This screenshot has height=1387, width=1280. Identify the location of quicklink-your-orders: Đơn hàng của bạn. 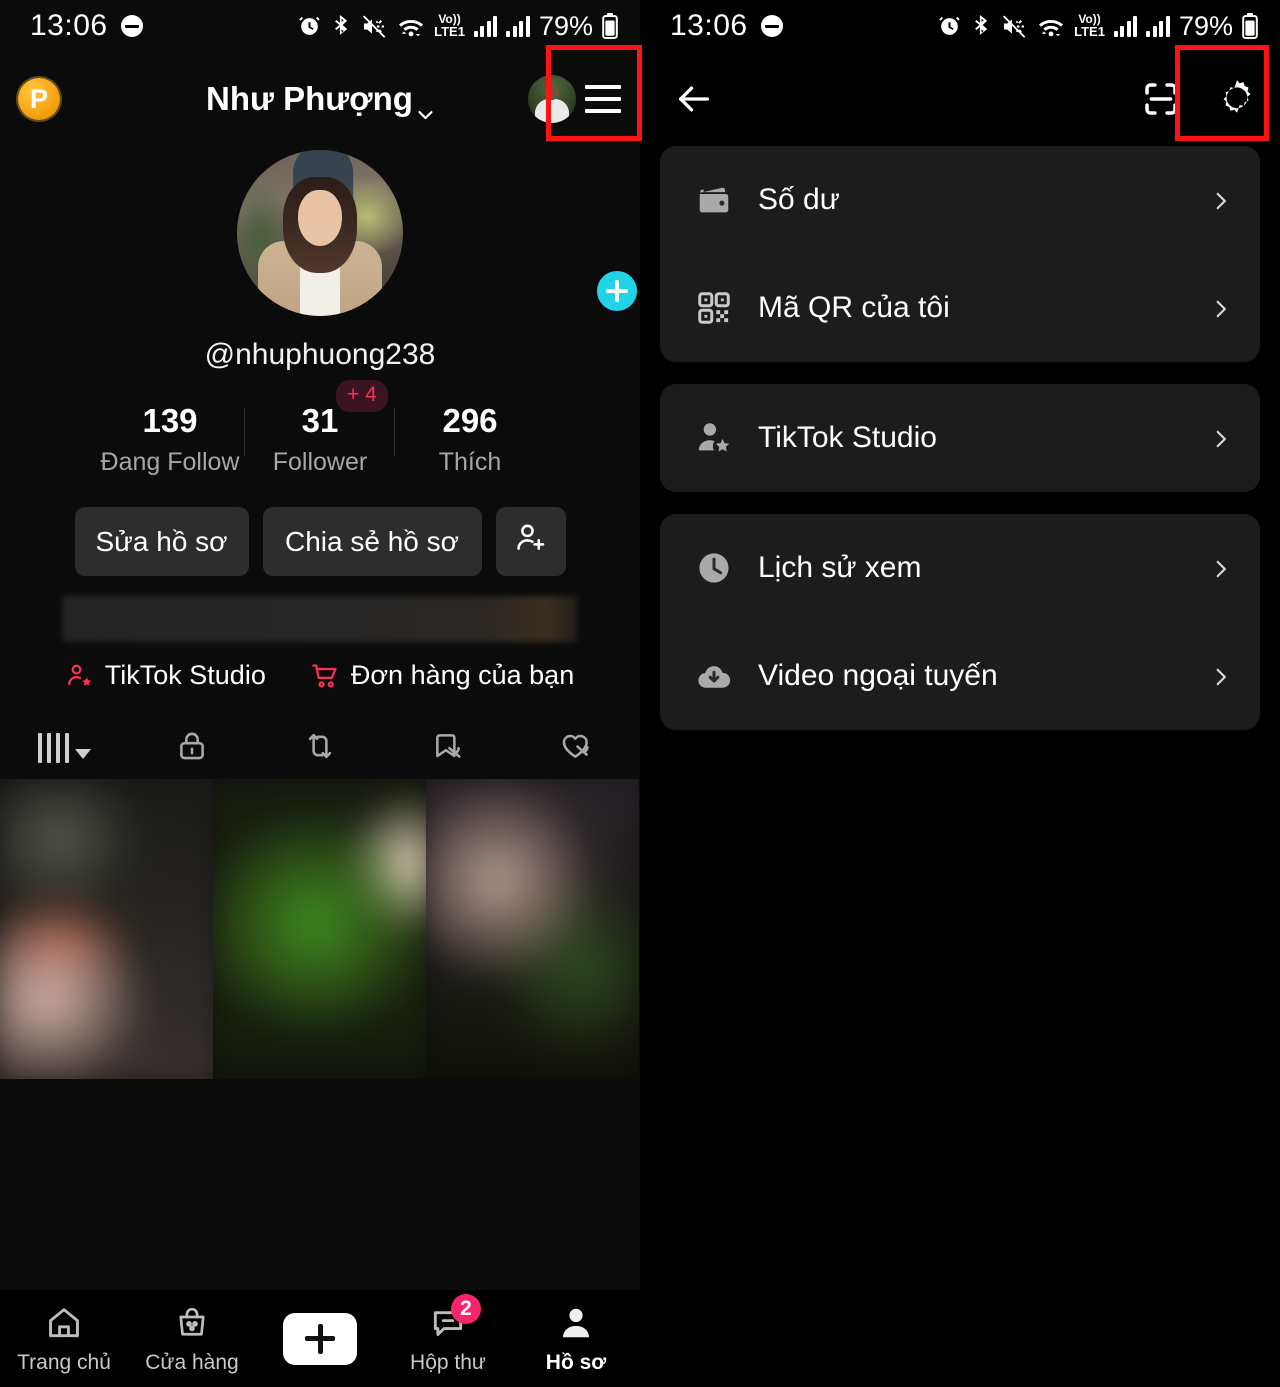
(442, 675).